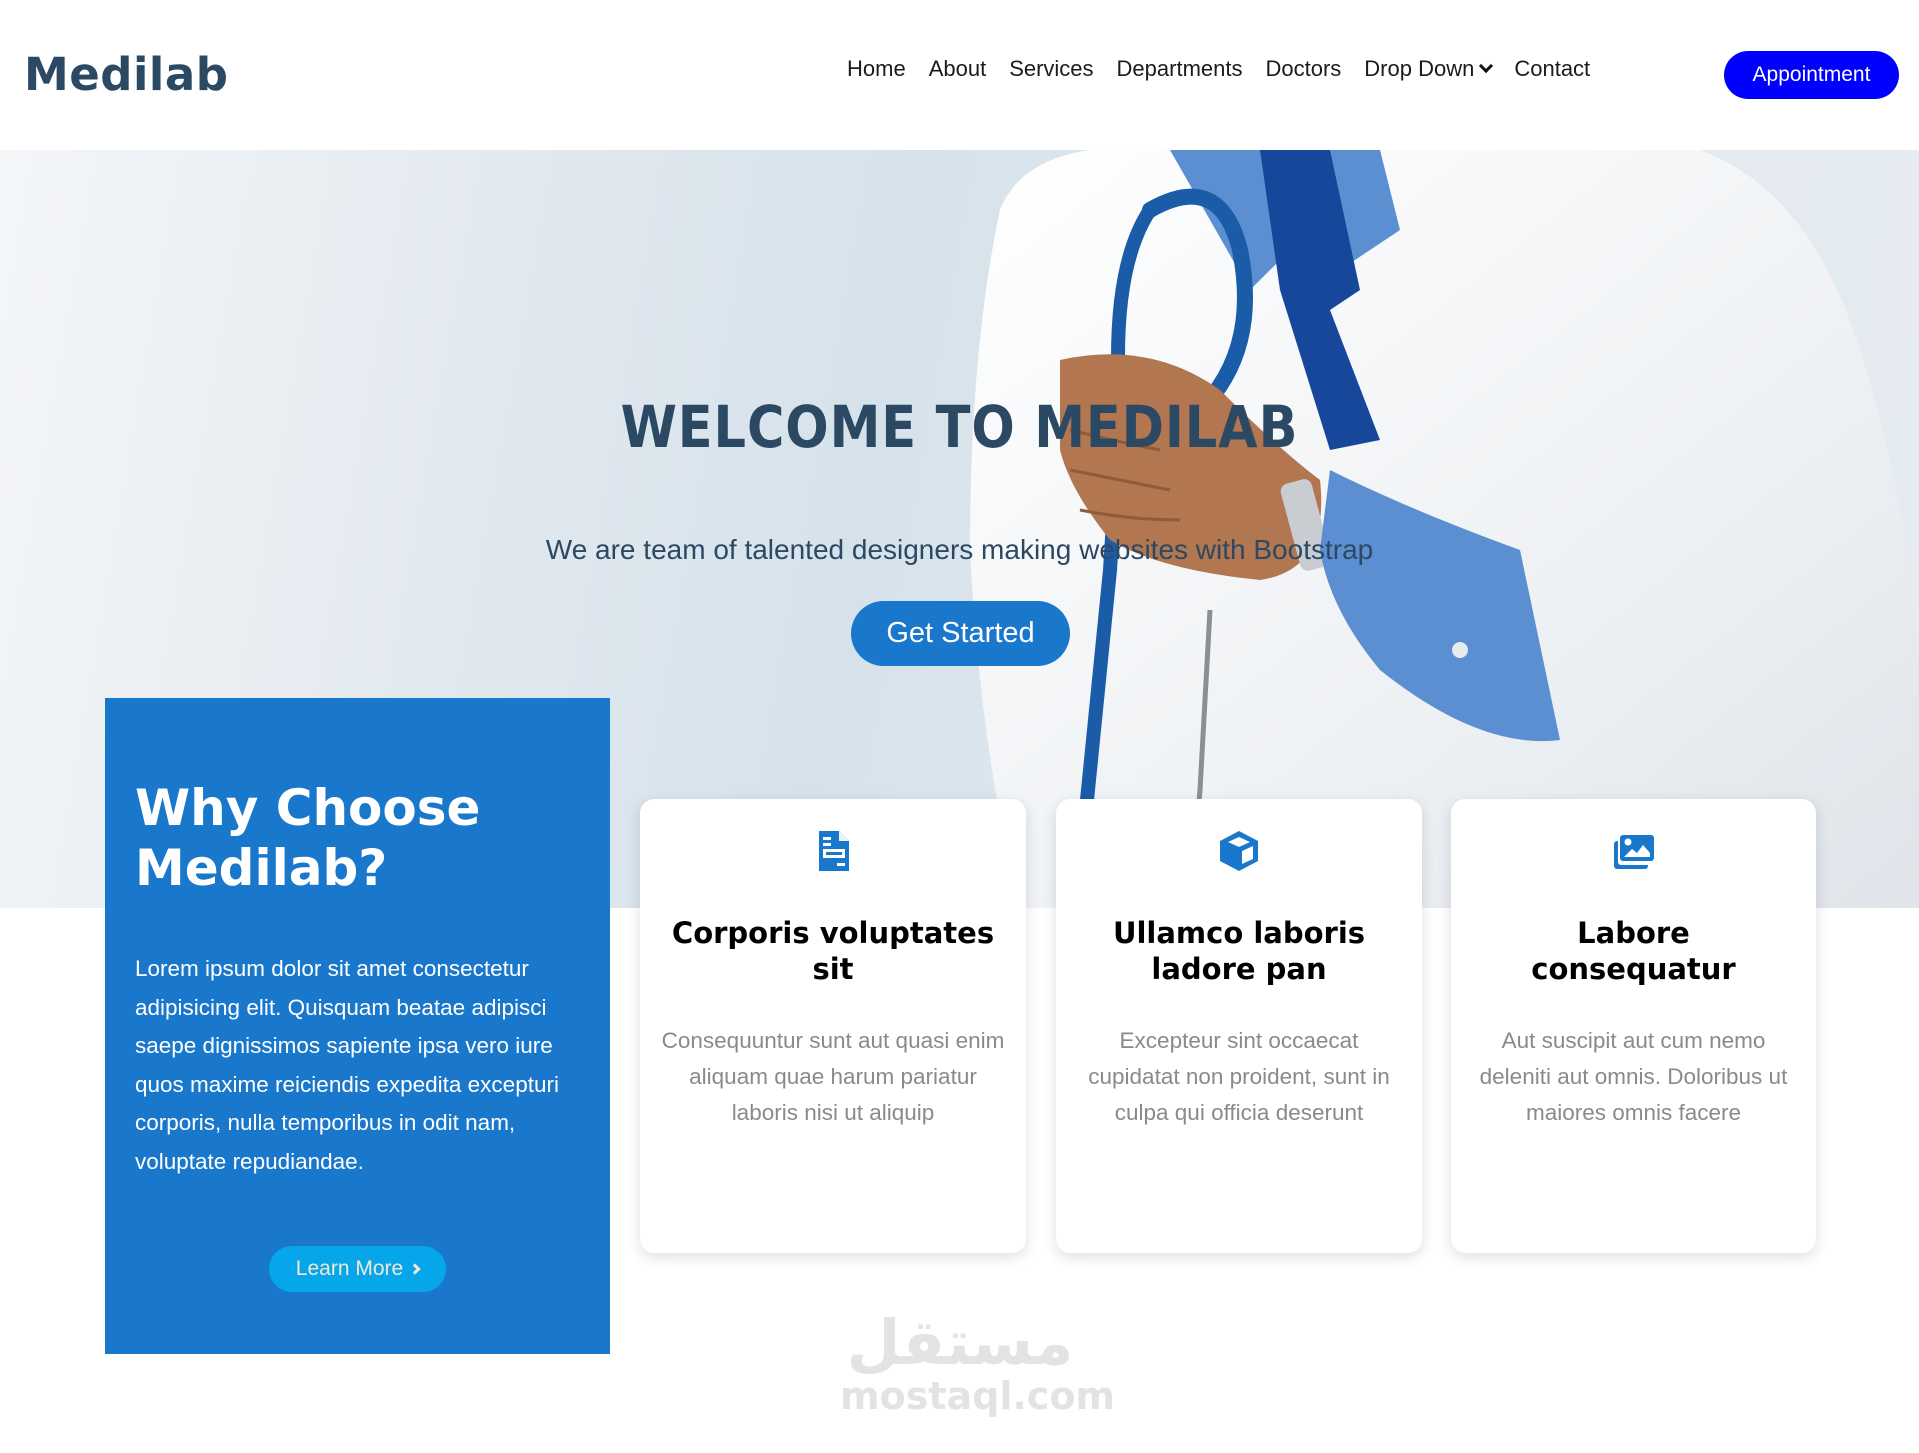 Image resolution: width=1919 pixels, height=1453 pixels. Describe the element at coordinates (1419, 68) in the screenshot. I see `nav-dropdown-label: Drop Down` at that location.